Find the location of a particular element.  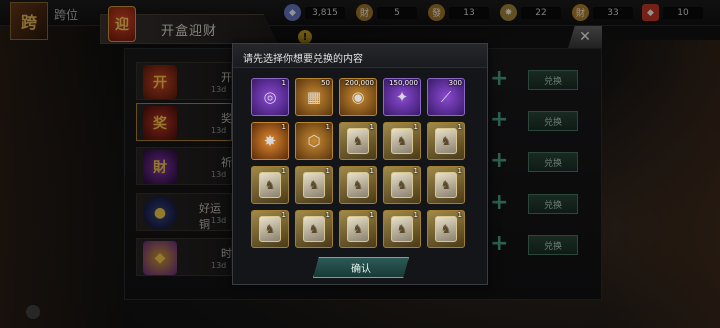

reward-item-icon: ◎ is located at coordinates (270, 97).